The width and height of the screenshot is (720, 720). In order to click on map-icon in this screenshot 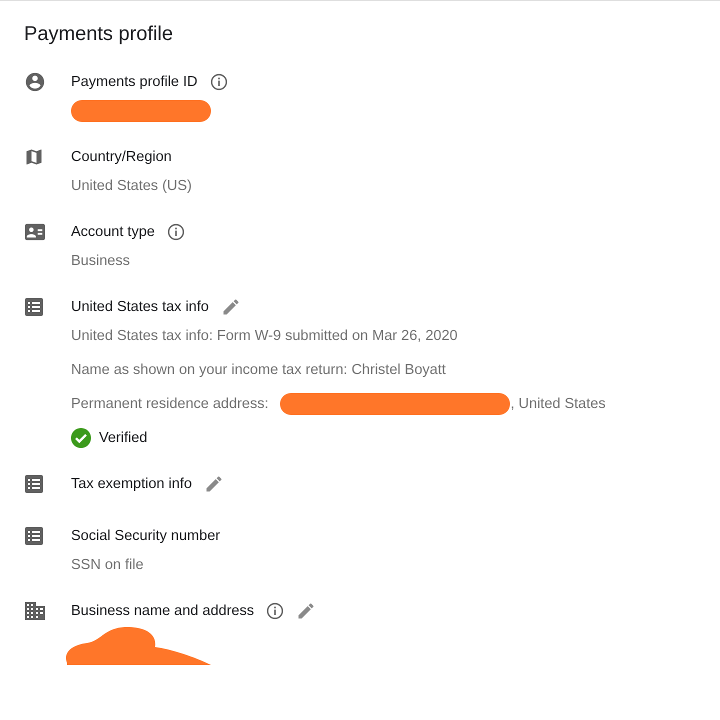, I will do `click(34, 157)`.